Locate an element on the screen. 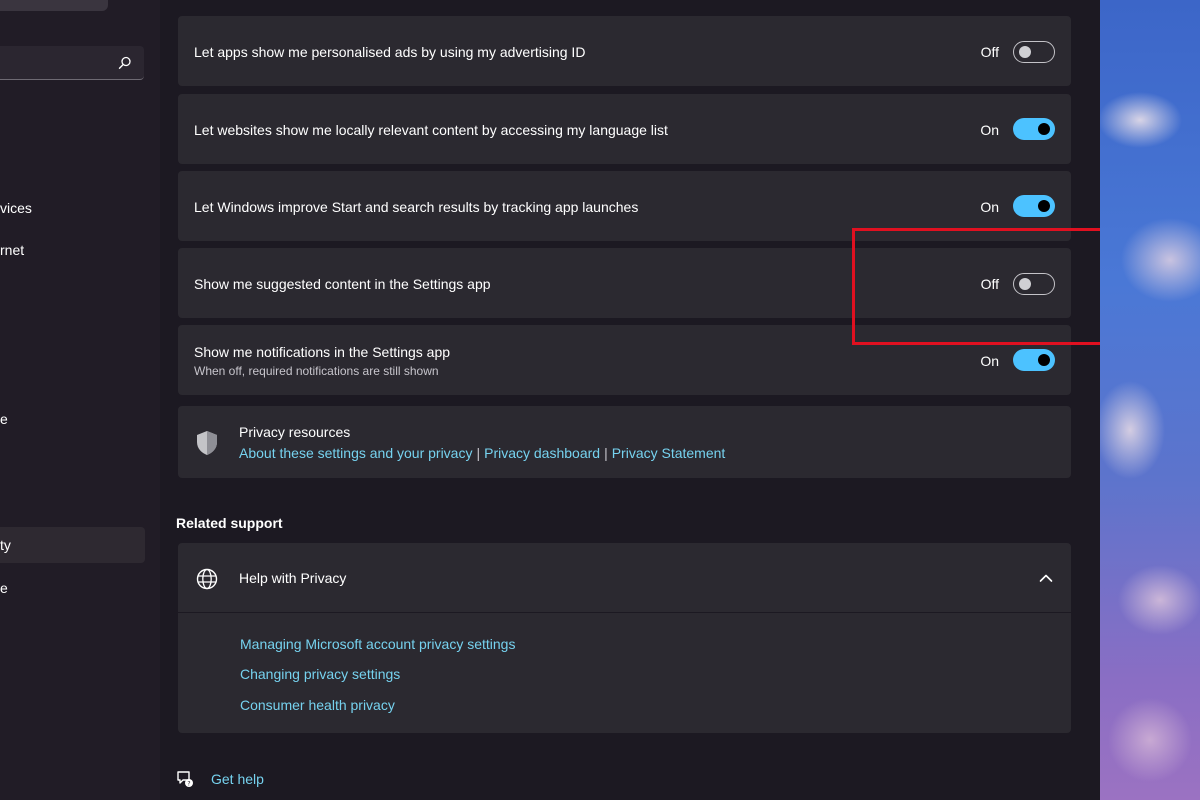 Image resolution: width=1200 pixels, height=800 pixels. get-help-icon: ? is located at coordinates (185, 779).